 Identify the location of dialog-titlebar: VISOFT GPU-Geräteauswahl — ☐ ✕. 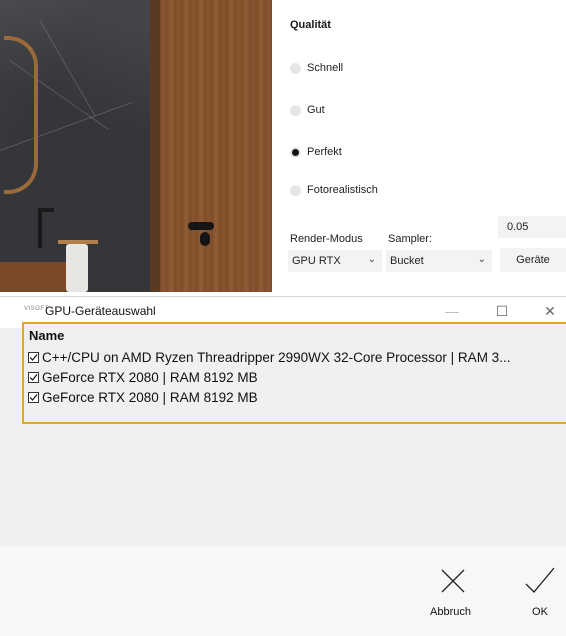
(283, 310).